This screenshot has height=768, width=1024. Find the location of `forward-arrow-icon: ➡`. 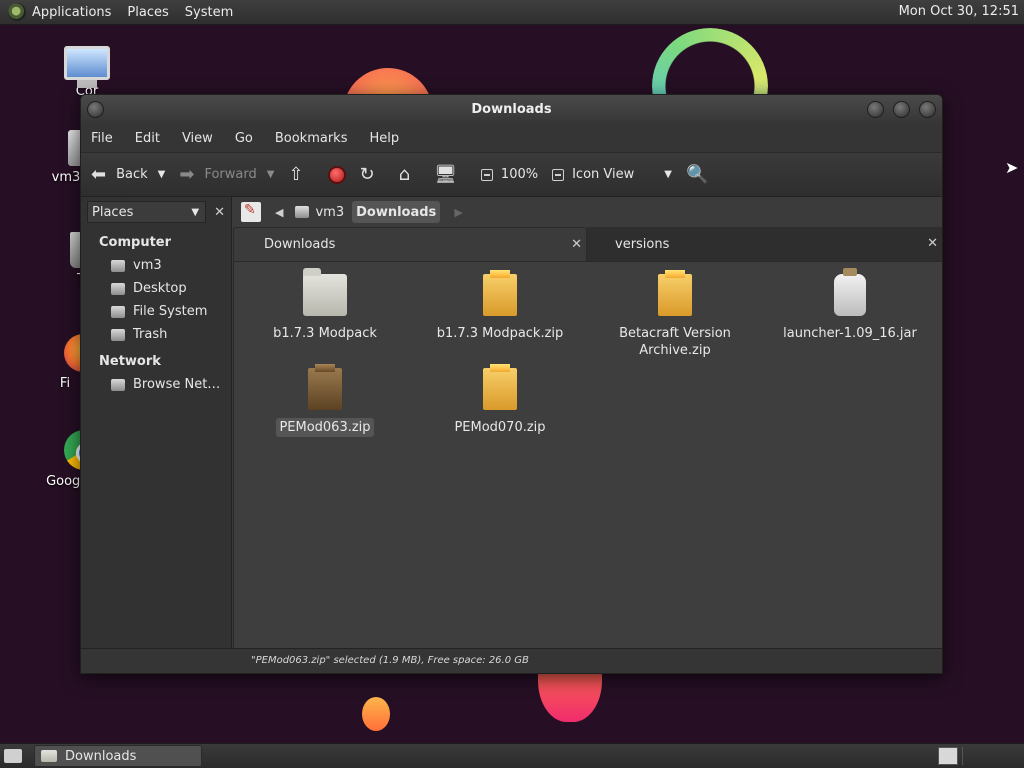

forward-arrow-icon: ➡ is located at coordinates (187, 174).